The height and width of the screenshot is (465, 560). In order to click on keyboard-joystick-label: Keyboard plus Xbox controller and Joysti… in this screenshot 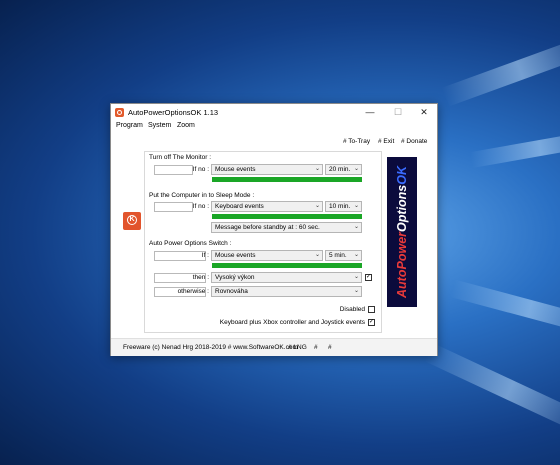, I will do `click(292, 322)`.